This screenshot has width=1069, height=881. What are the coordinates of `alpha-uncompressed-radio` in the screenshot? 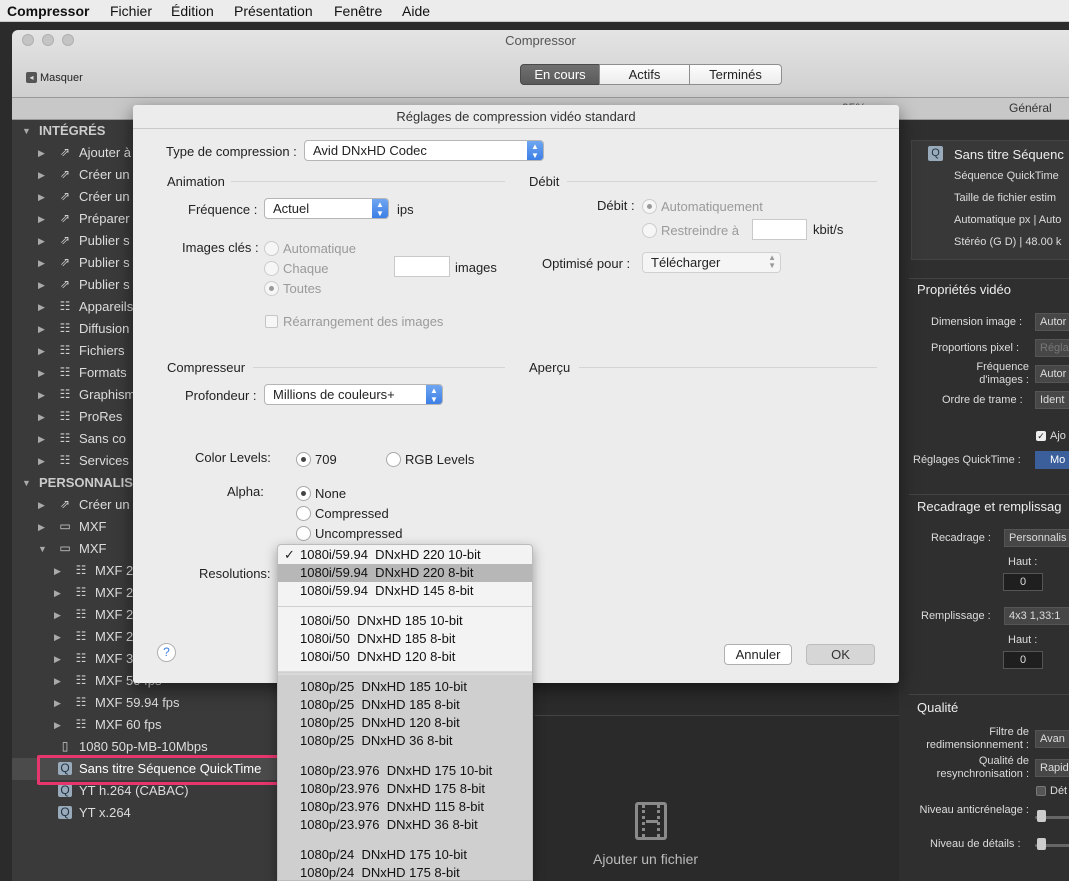 It's located at (303, 533).